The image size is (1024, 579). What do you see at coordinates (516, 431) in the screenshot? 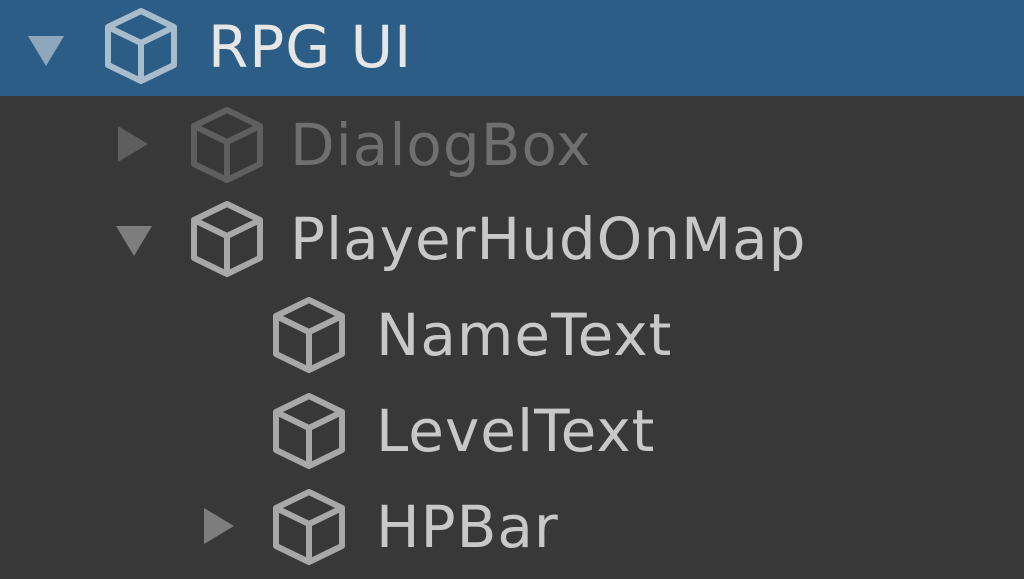
I see `hierarchy-item-label: LevelText` at bounding box center [516, 431].